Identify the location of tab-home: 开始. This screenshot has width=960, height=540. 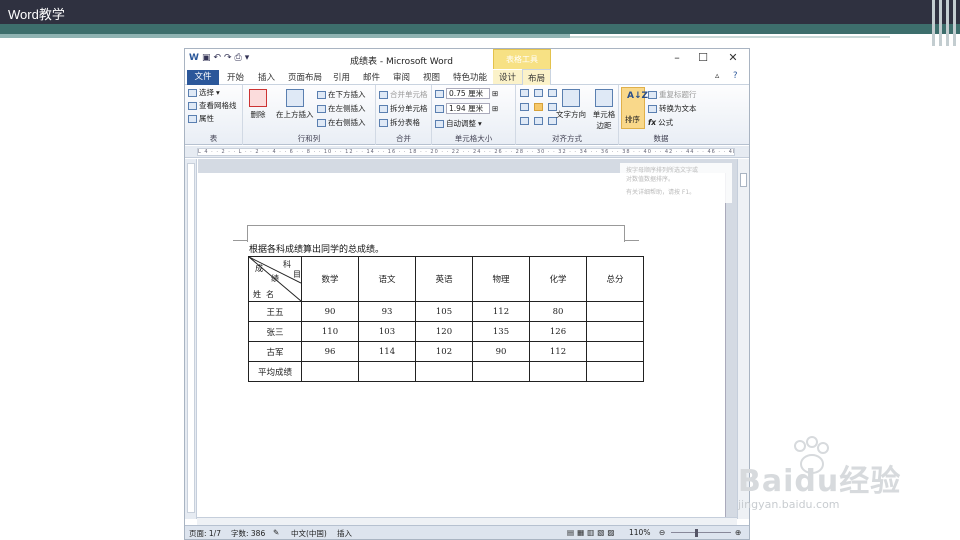
(235, 77).